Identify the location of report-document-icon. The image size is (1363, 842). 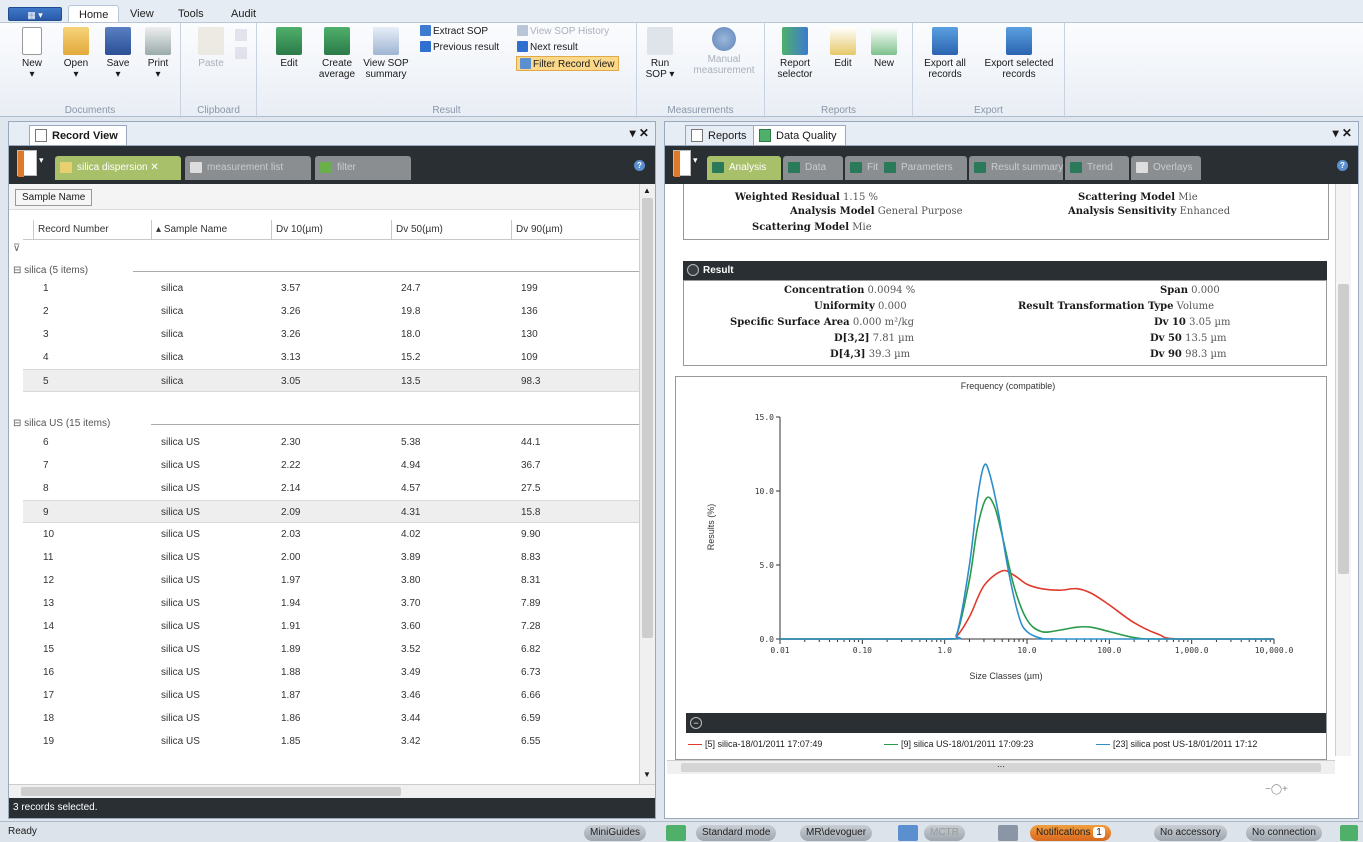
(682, 163).